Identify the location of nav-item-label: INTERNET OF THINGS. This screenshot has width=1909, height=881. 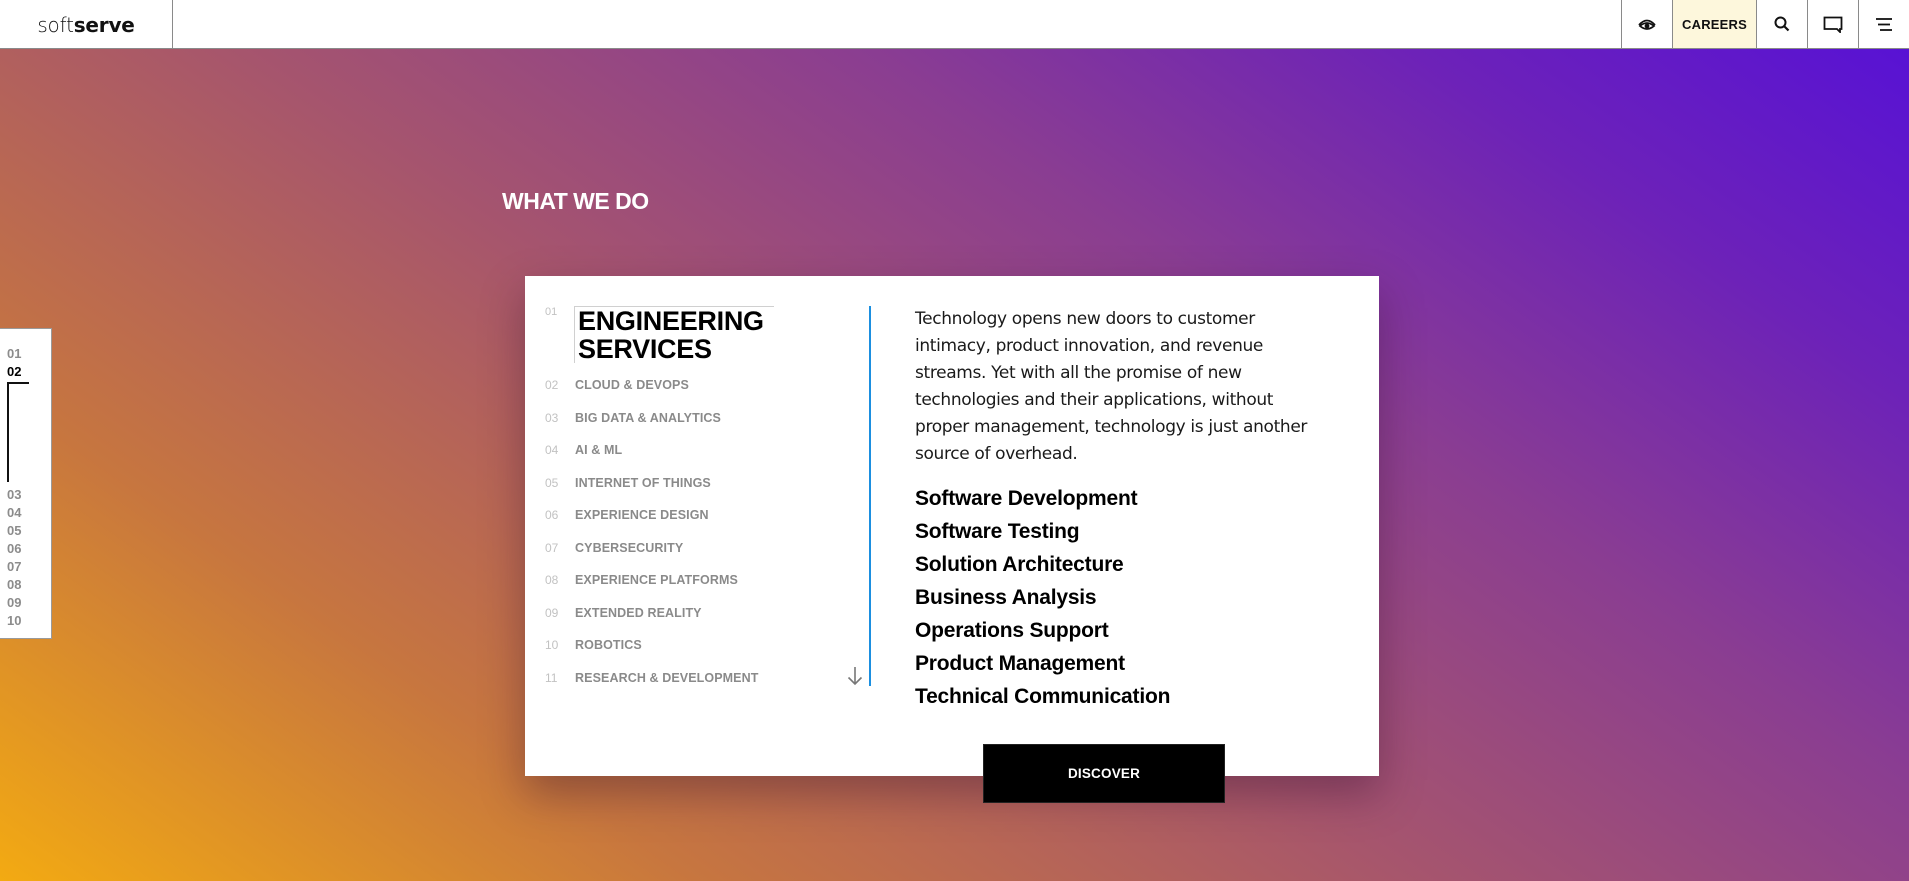
(643, 482).